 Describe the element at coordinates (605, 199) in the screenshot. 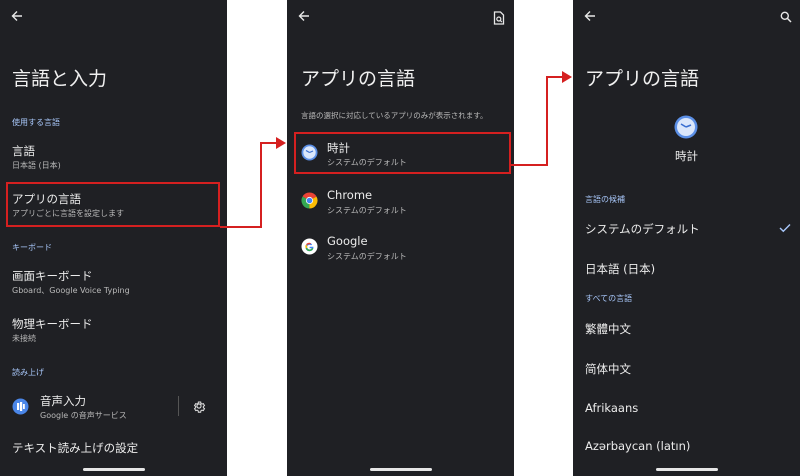

I see `section-header-suggested: 言語の候補` at that location.